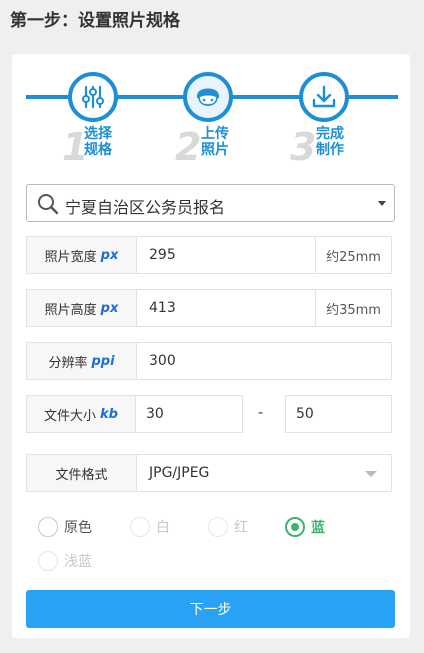 The width and height of the screenshot is (424, 653). What do you see at coordinates (109, 414) in the screenshot?
I see `file-size-unit: kb` at bounding box center [109, 414].